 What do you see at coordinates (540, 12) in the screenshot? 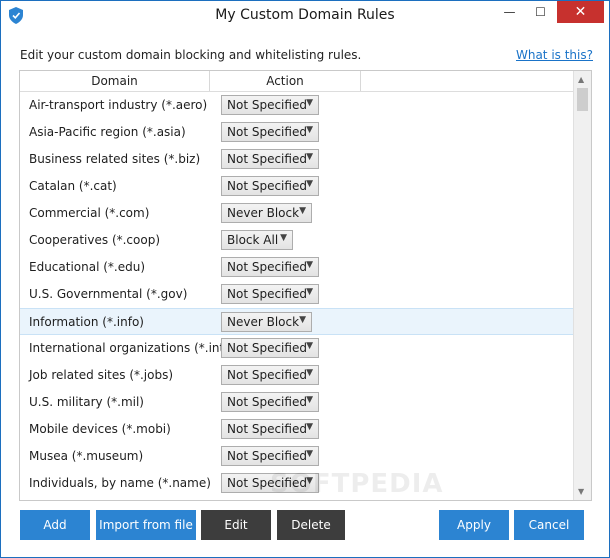
I see `maximize-button: ☐` at bounding box center [540, 12].